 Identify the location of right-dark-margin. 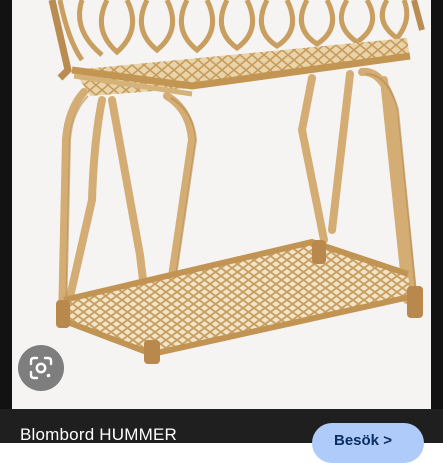
(437, 204).